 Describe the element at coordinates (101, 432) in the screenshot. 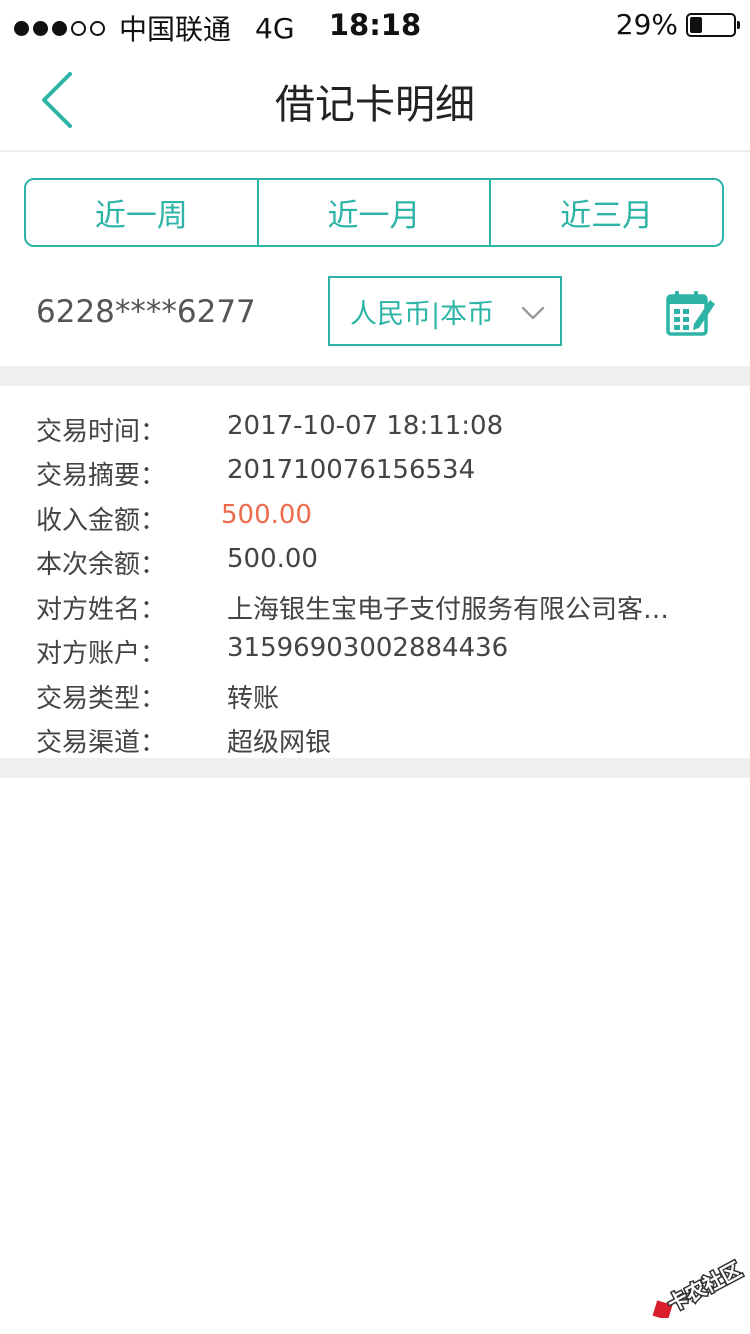

I see `detail-label: 交易时间：` at that location.